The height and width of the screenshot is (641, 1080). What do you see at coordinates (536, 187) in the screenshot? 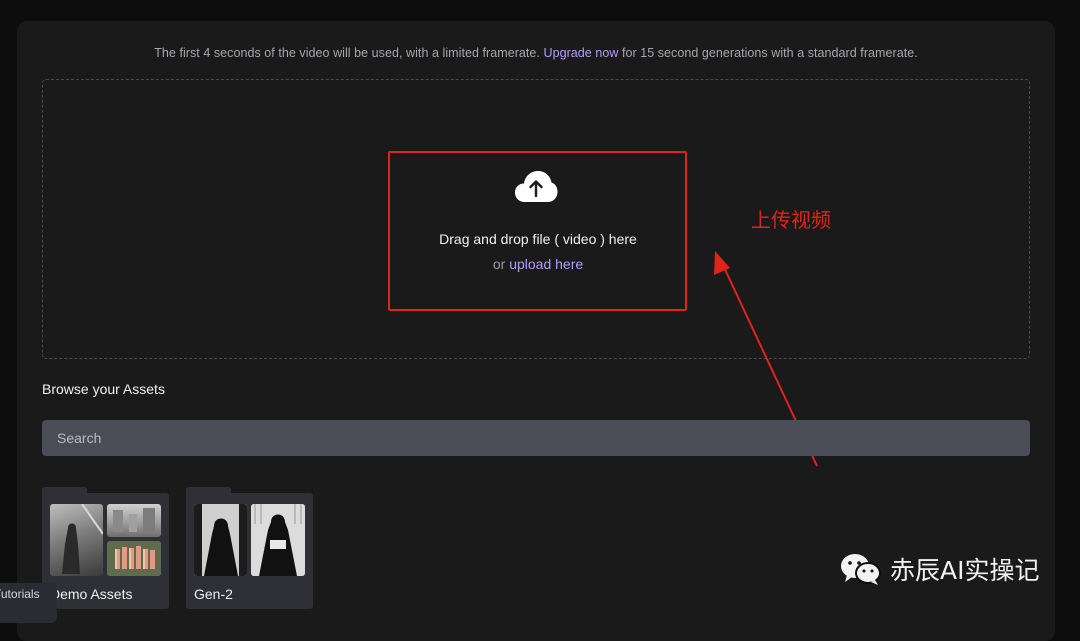
I see `cloud-upload-icon` at bounding box center [536, 187].